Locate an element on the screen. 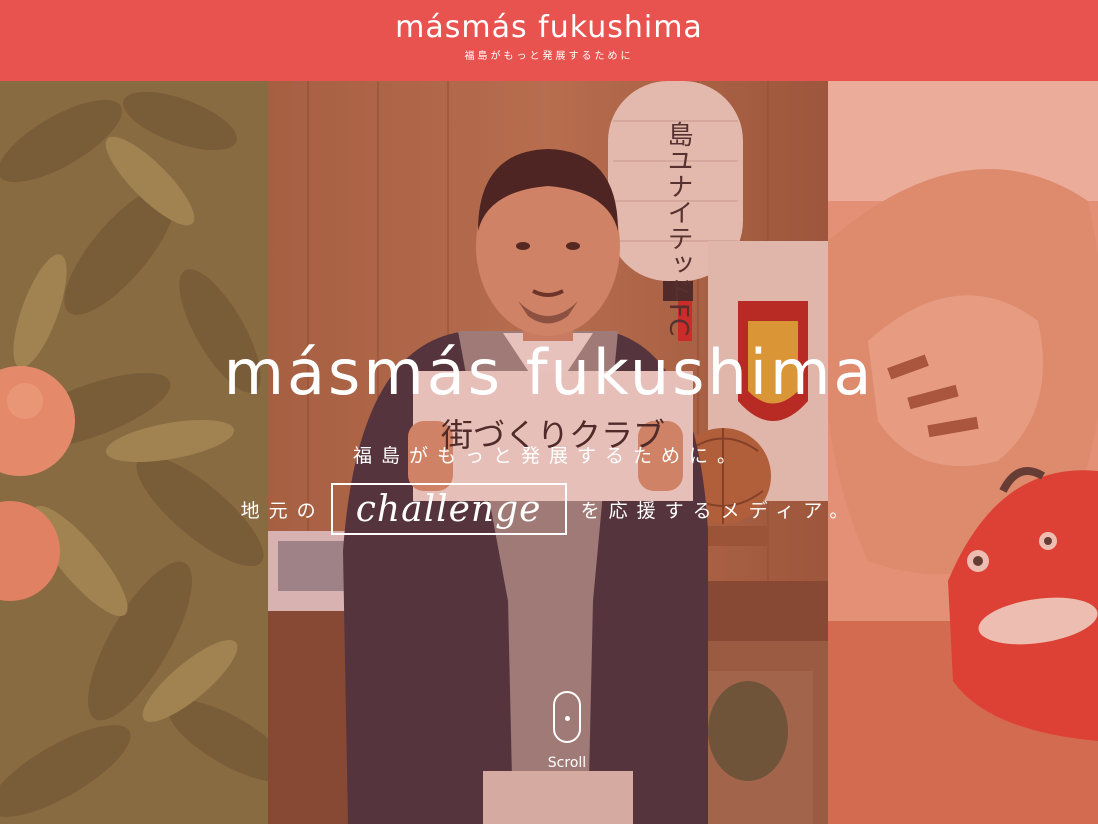 The width and height of the screenshot is (1098, 824). hero-subtitle: 福島がもっと発展するために。 is located at coordinates (548, 456).